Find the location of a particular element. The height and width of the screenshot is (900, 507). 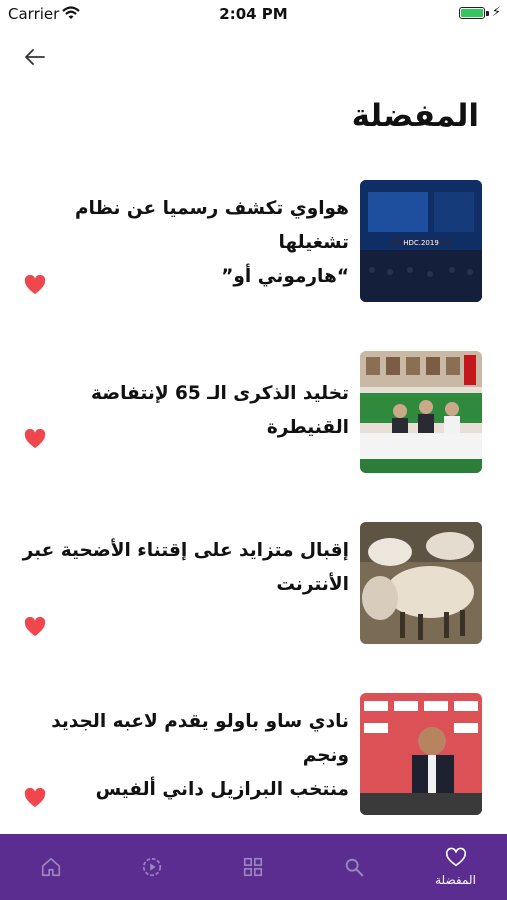

conference-stage-image: HDC.2019 is located at coordinates (421, 241).